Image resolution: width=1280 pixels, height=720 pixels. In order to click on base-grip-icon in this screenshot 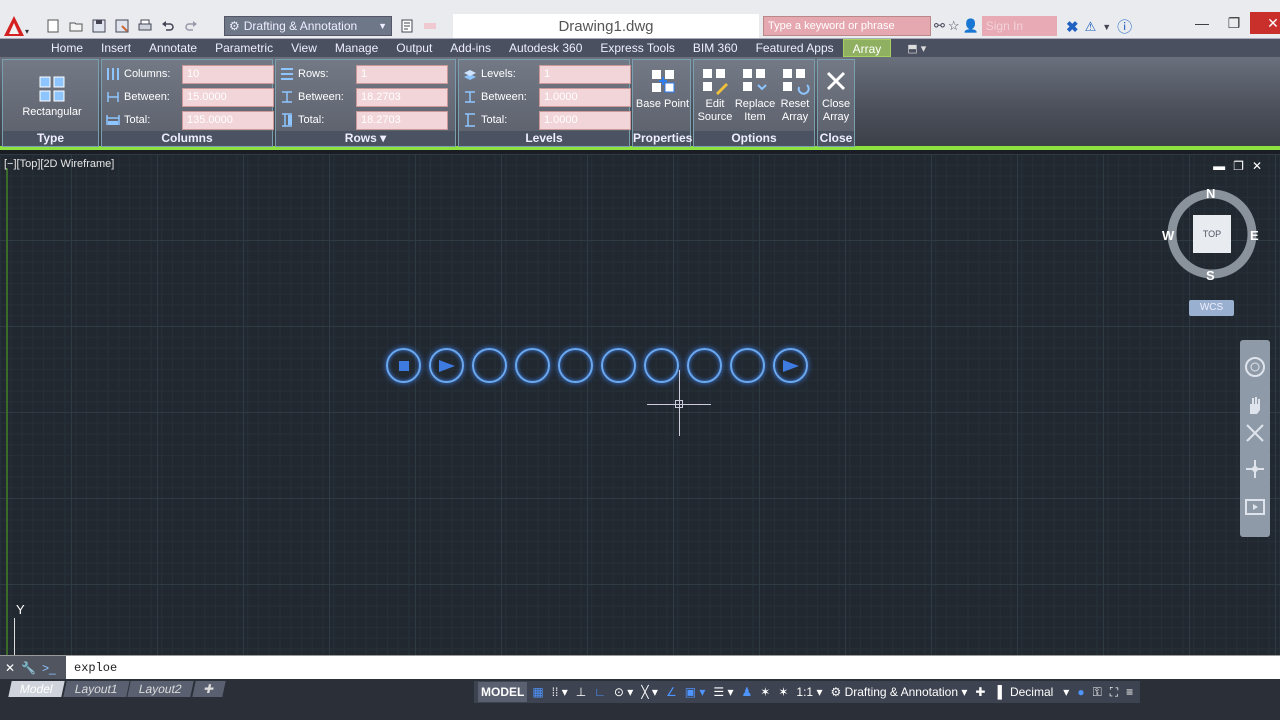, I will do `click(404, 366)`.